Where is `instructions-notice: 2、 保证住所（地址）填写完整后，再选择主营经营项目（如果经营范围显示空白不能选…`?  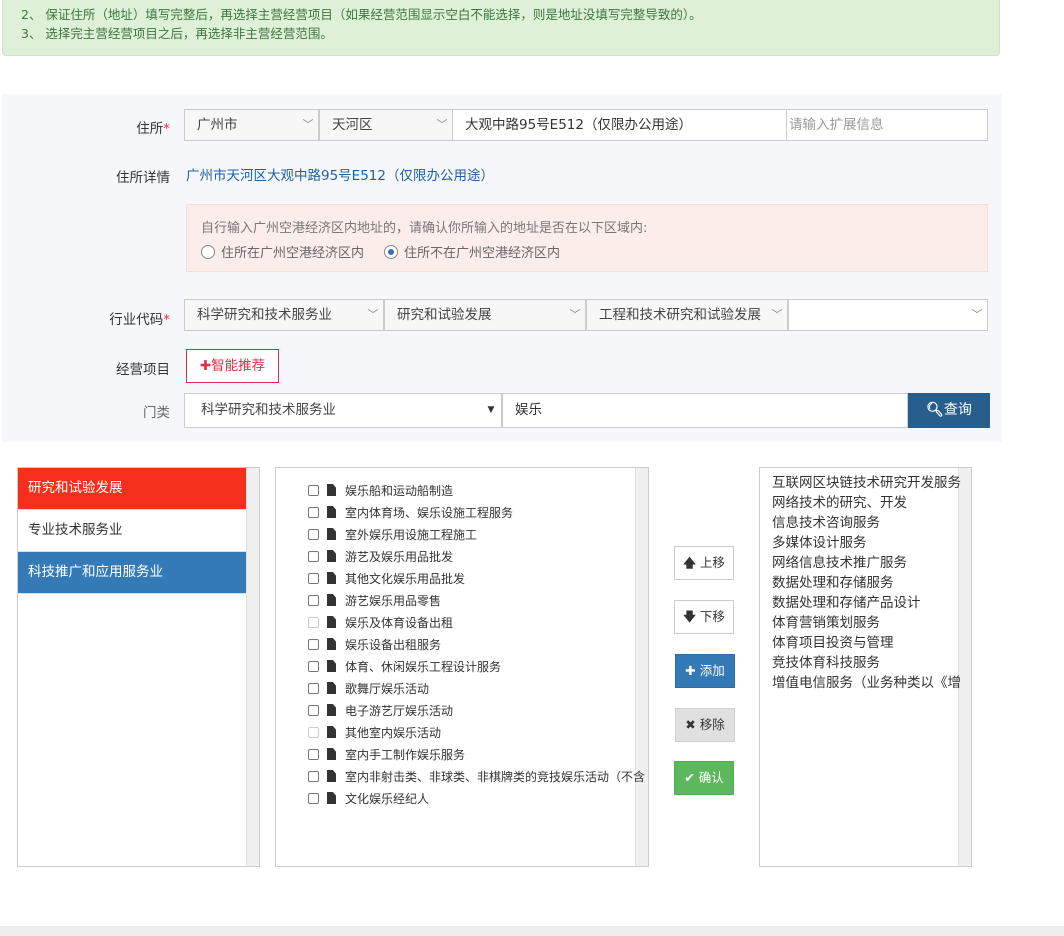 instructions-notice: 2、 保证住所（地址）填写完整后，再选择主营经营项目（如果经营范围显示空白不能选… is located at coordinates (501, 28).